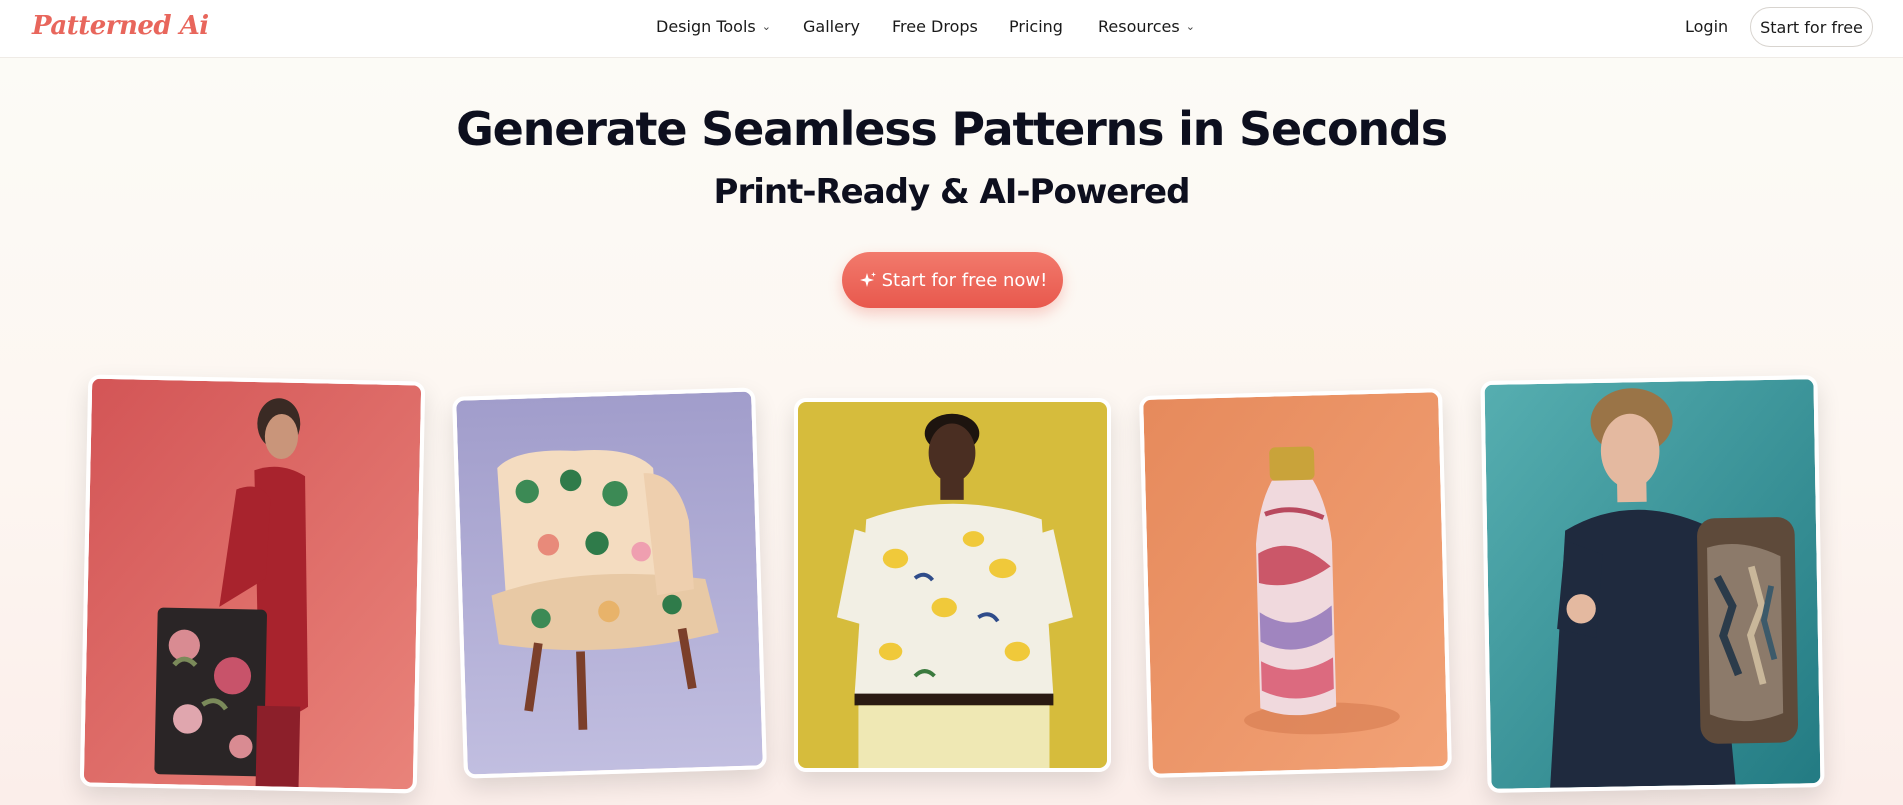 The image size is (1903, 805). I want to click on sparkle-icon, so click(867, 279).